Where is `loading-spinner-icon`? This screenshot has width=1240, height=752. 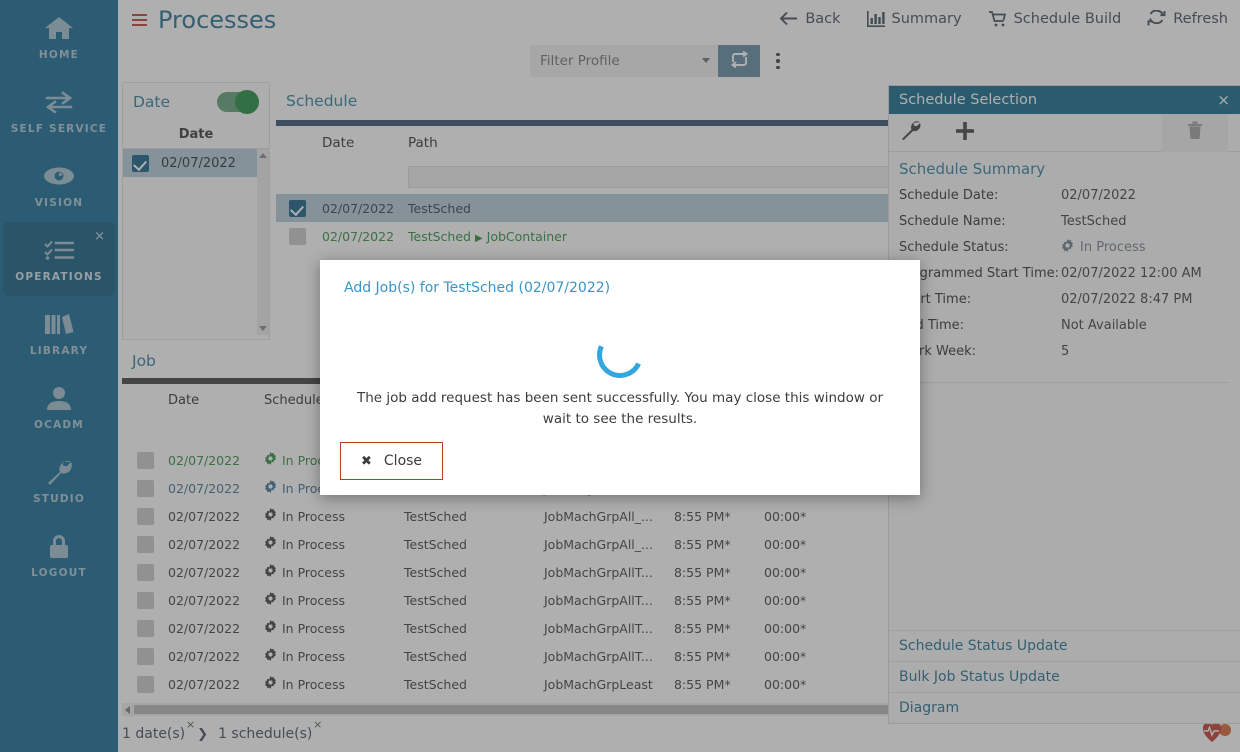 loading-spinner-icon is located at coordinates (620, 355).